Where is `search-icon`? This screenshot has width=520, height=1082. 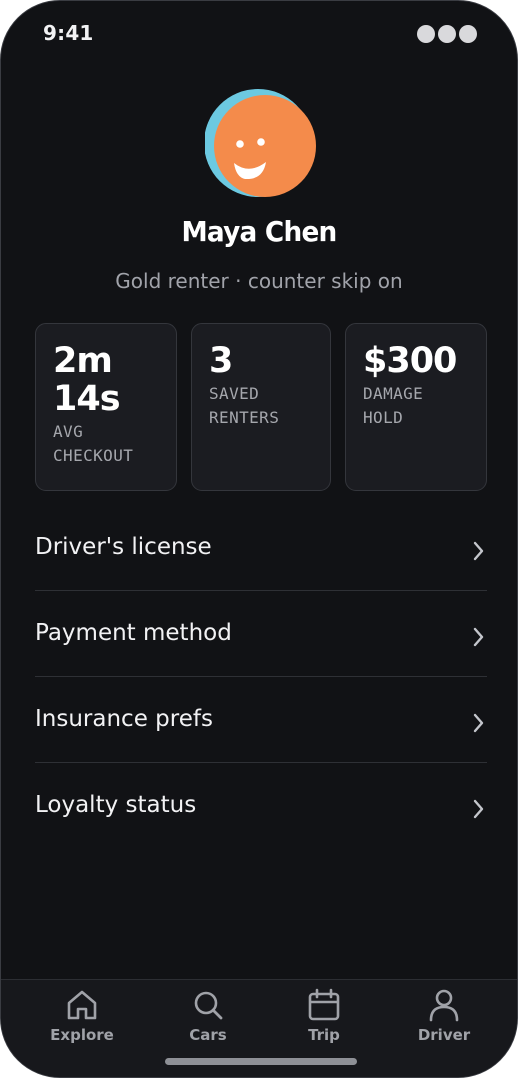
search-icon is located at coordinates (208, 1005).